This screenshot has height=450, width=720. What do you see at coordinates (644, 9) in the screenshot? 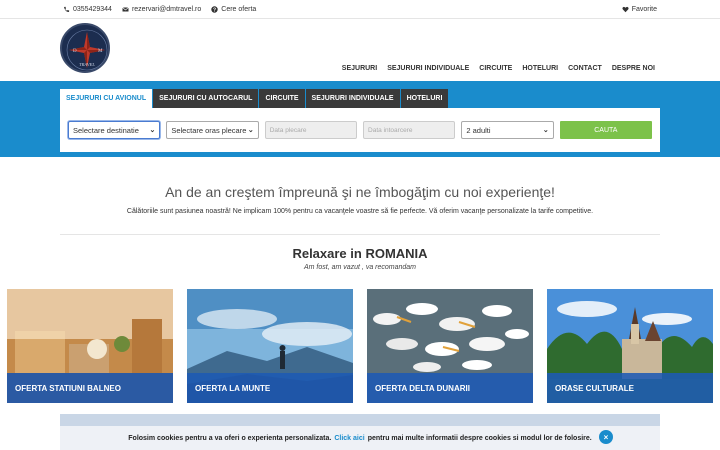
I see `favorites-label: Favorite` at bounding box center [644, 9].